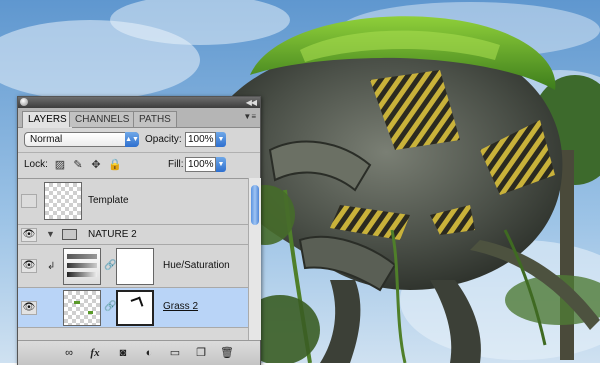 Image resolution: width=600 pixels, height=365 pixels. Describe the element at coordinates (139, 352) in the screenshot. I see `layers-bottom-toolbar: ∞ fx ◙ ◐ ▭ ❐ 🗑` at that location.